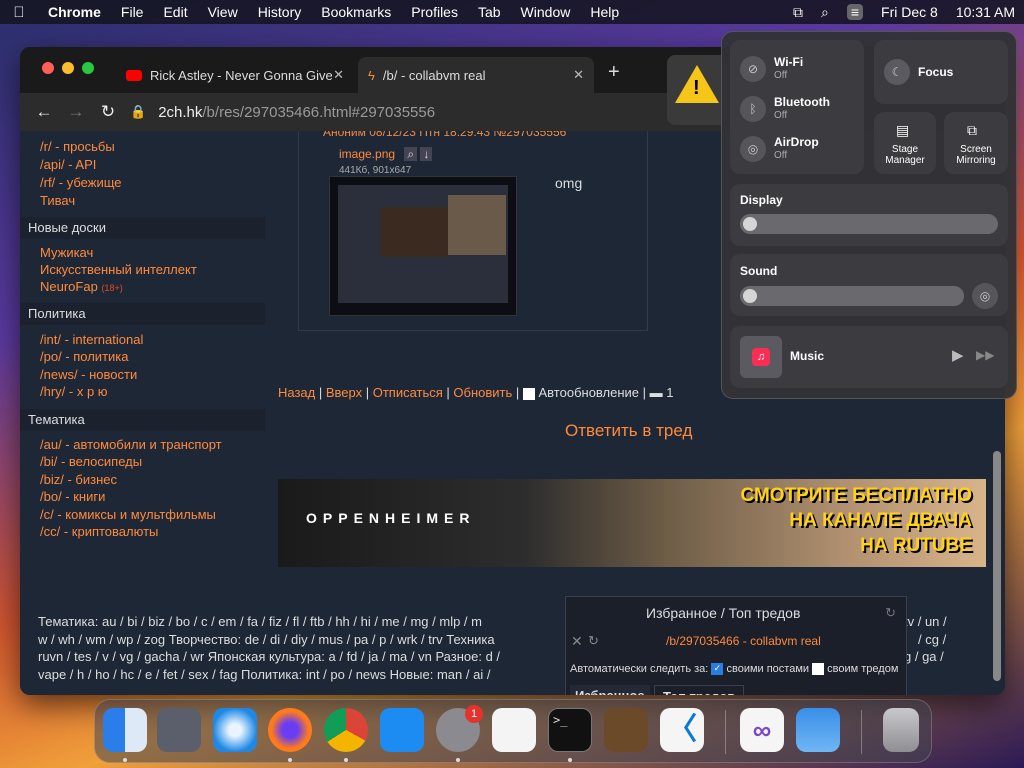 The height and width of the screenshot is (768, 1024). Describe the element at coordinates (48, 68) in the screenshot. I see `close-window-button` at that location.